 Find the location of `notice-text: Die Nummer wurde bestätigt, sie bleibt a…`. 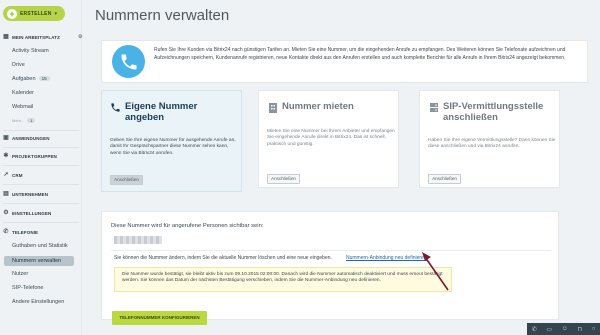

notice-text: Die Nummer wurde bestätigt, sie bleibt a… is located at coordinates (282, 278).